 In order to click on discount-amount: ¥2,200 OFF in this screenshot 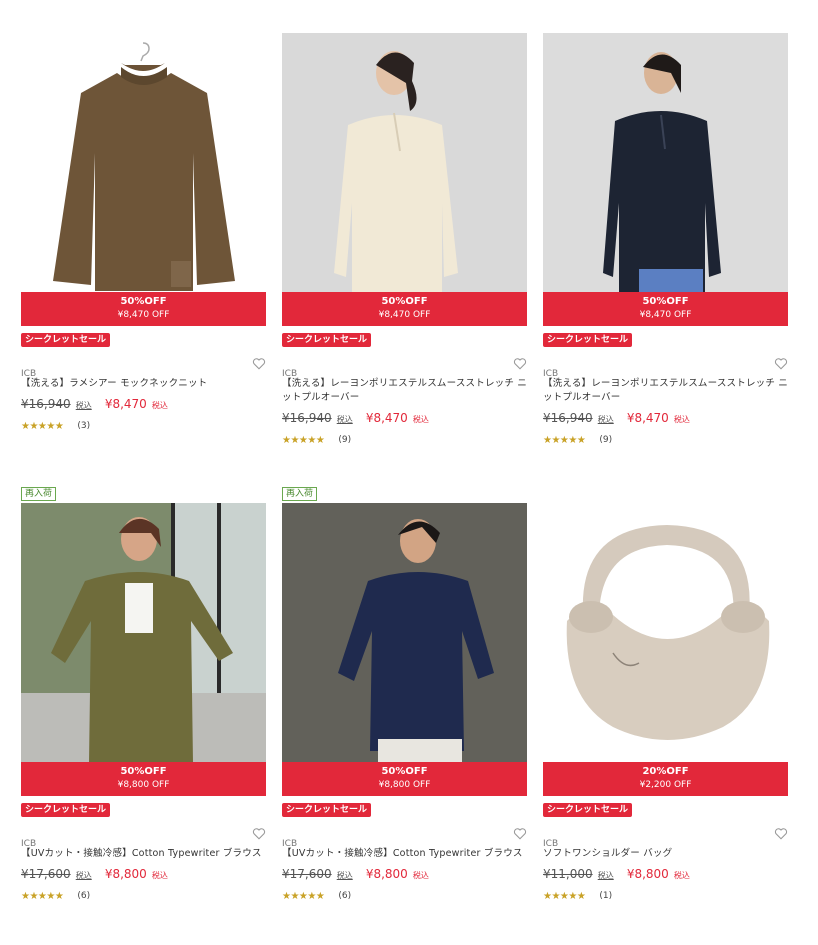, I will do `click(665, 785)`.